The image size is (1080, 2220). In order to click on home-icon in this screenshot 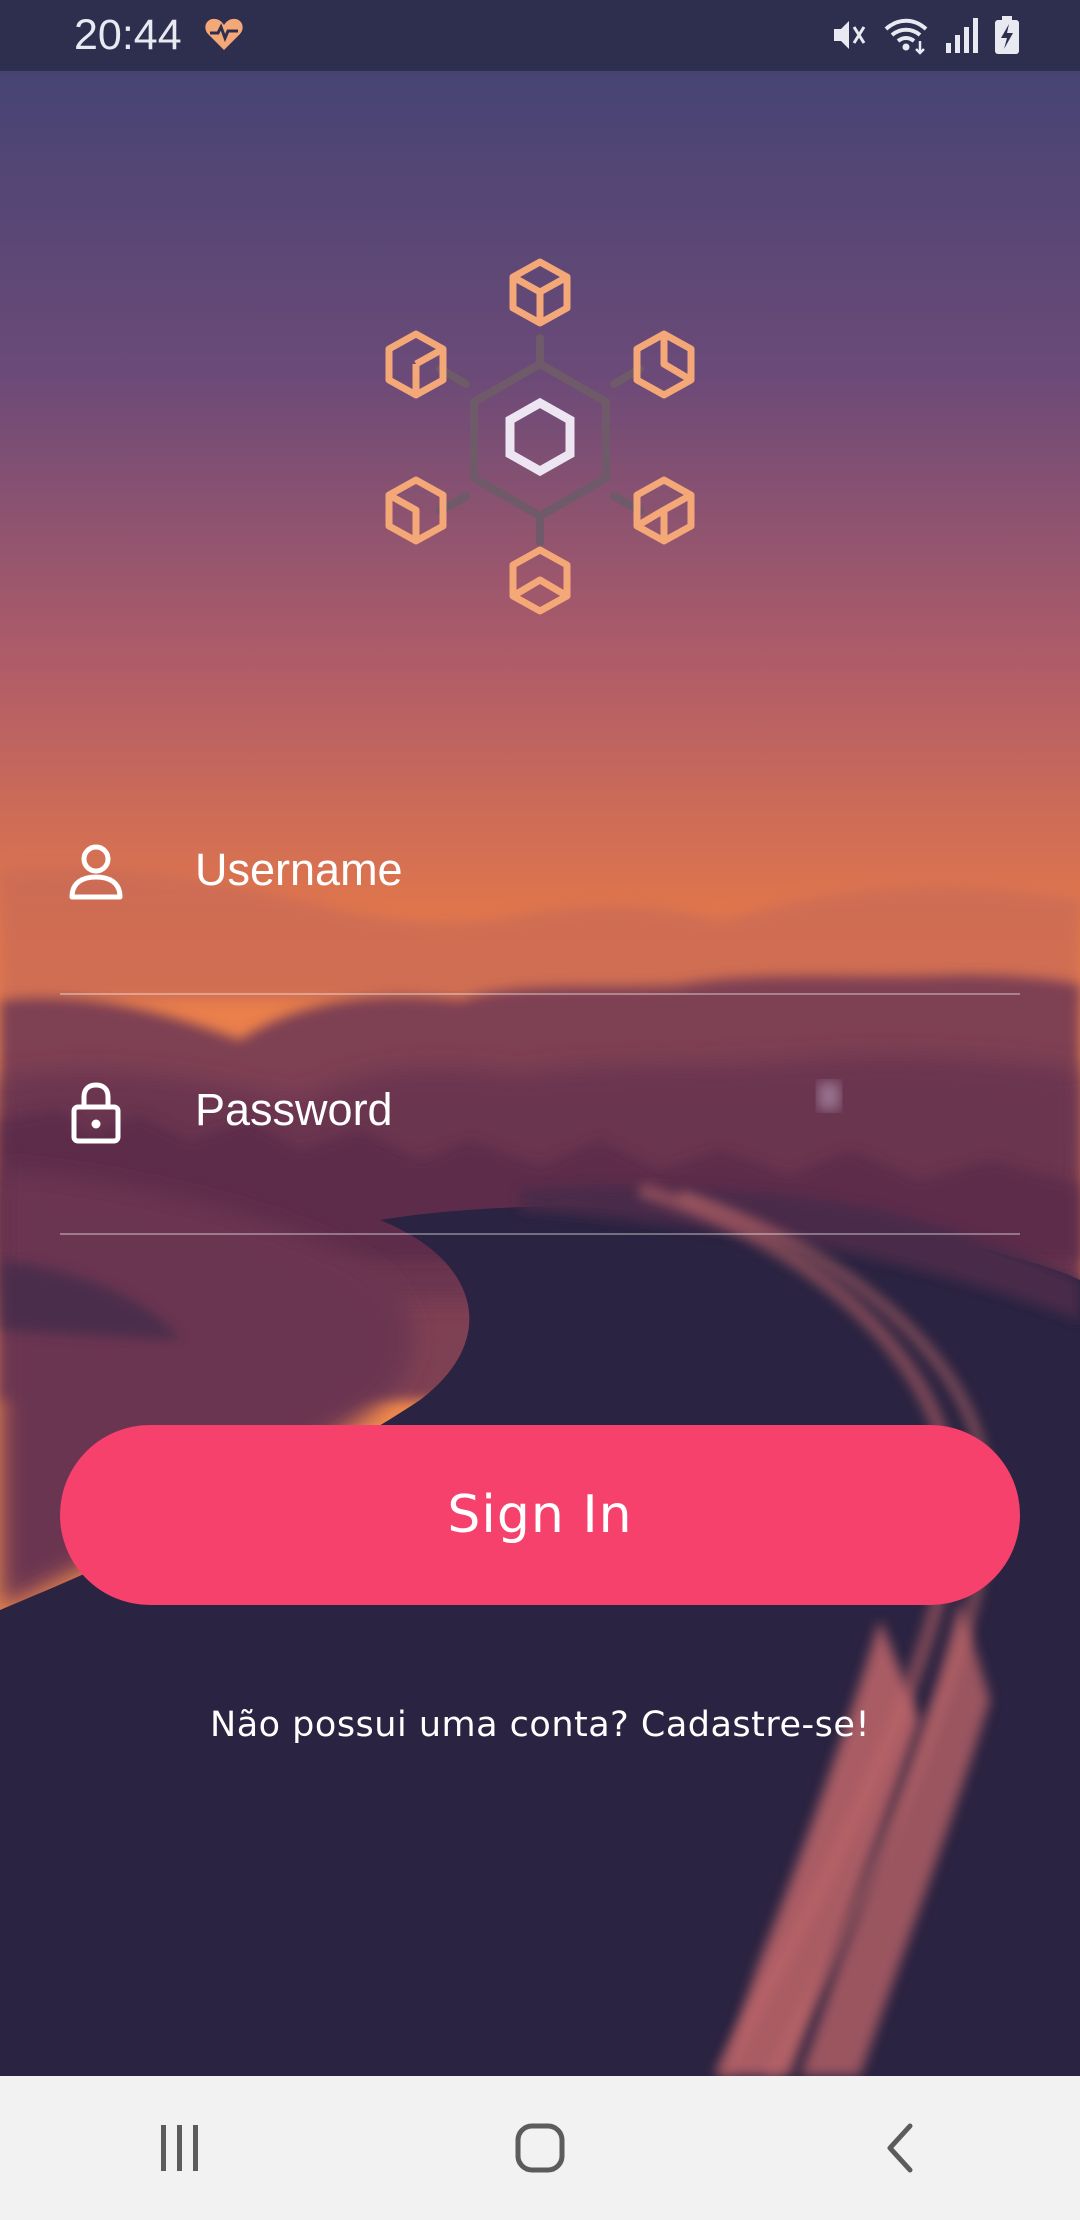, I will do `click(540, 2148)`.